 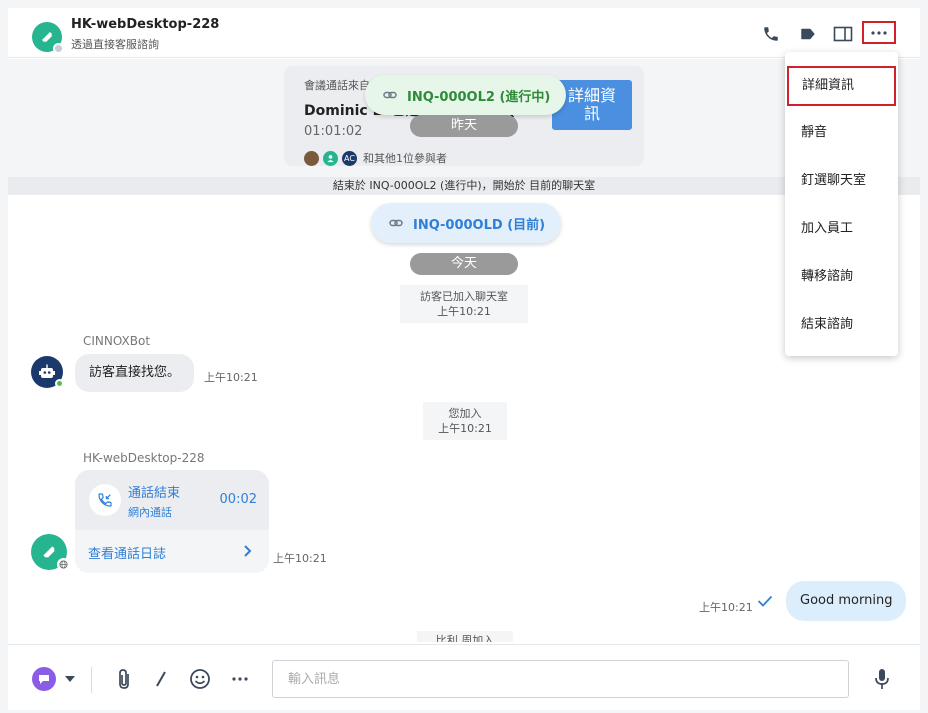 I want to click on side-panel-button, so click(x=843, y=34).